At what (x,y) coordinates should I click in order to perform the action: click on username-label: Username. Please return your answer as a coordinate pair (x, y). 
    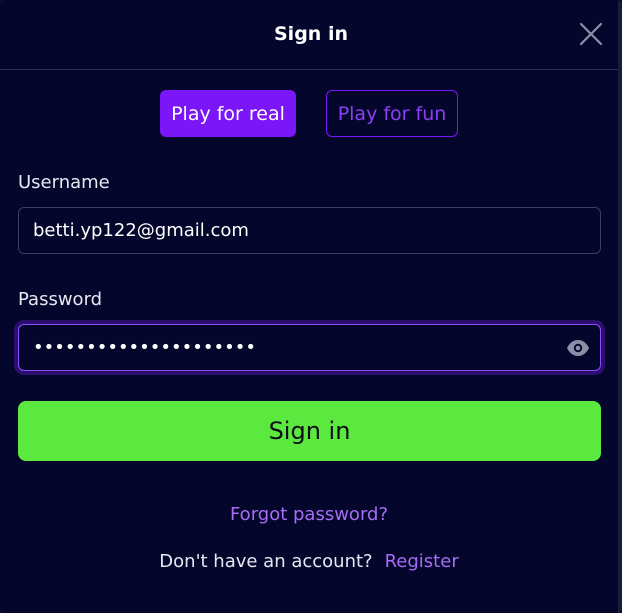
    Looking at the image, I should click on (64, 182).